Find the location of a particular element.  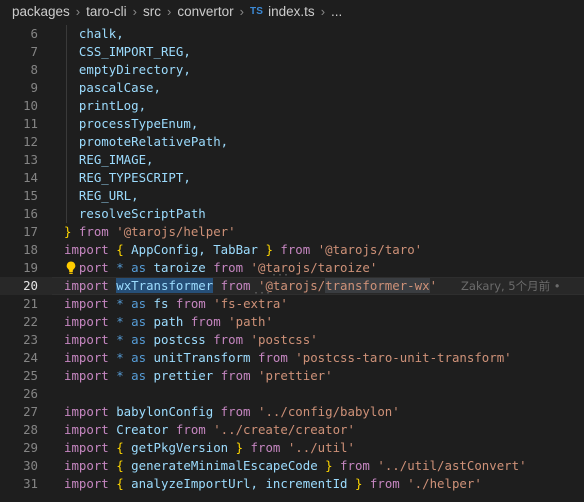

code-line: 25 import * as prettier from 'prettier' is located at coordinates (292, 376).